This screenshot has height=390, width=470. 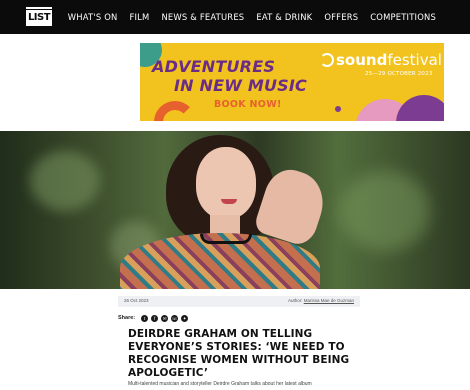 I want to click on ad-headline-line1: ADVENTURES, so click(x=214, y=66).